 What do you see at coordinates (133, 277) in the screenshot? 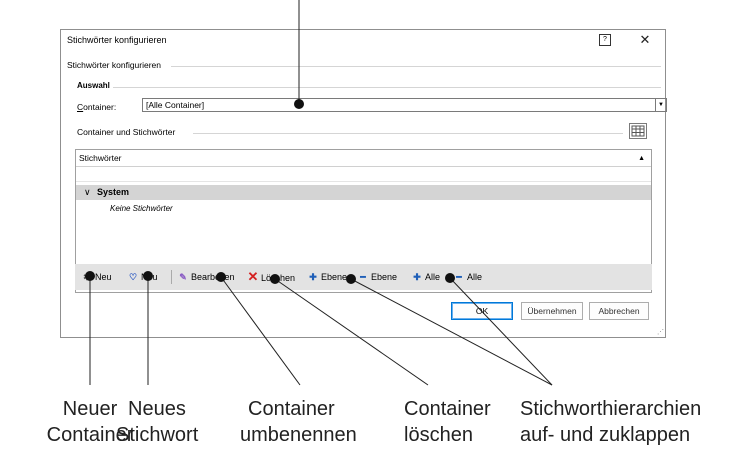
I see `new-keyword-icon: ♡` at bounding box center [133, 277].